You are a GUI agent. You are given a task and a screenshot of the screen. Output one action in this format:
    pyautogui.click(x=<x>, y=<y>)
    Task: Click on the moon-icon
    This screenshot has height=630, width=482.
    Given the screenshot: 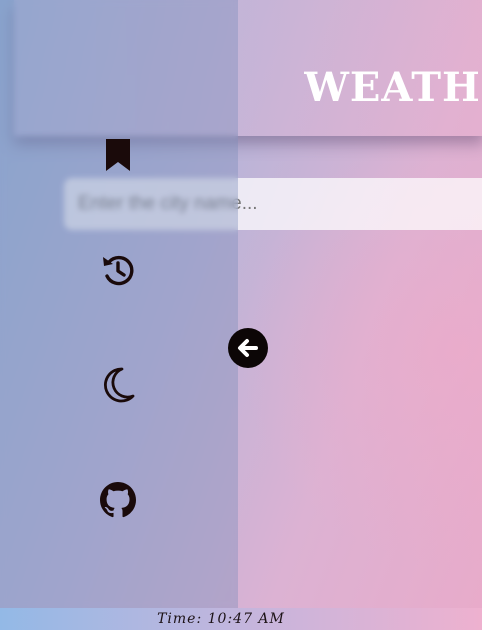 What is the action you would take?
    pyautogui.click(x=119, y=385)
    